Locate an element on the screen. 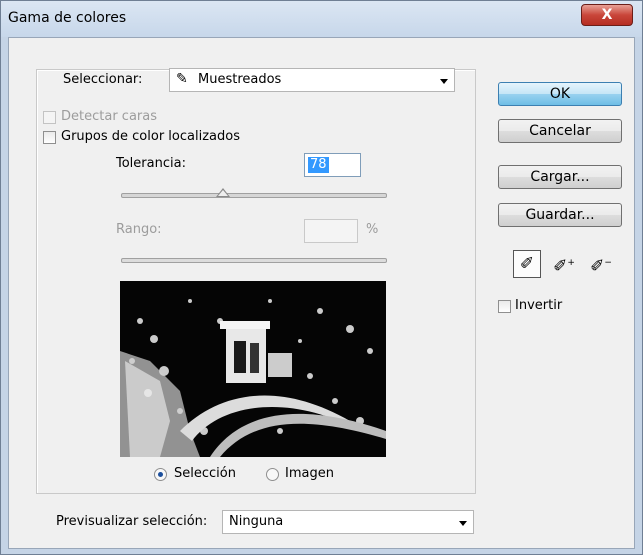  title-bar: Gama de colores X is located at coordinates (321, 19).